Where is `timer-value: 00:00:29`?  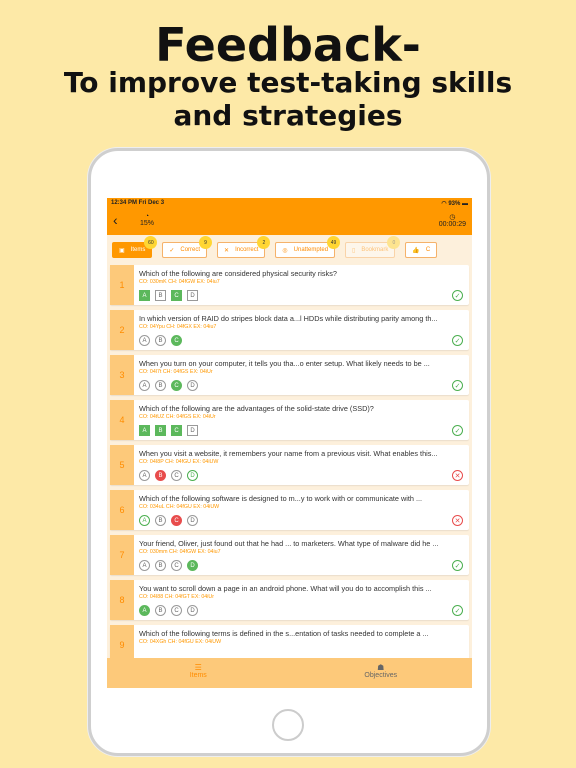
timer-value: 00:00:29 is located at coordinates (452, 224).